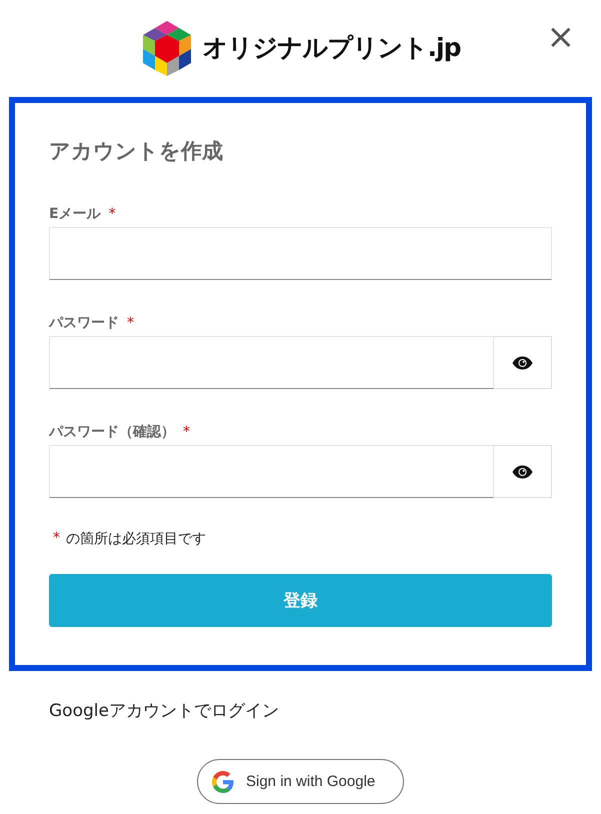 Image resolution: width=601 pixels, height=814 pixels. I want to click on required-note: の箇所は必須項目です, so click(136, 539).